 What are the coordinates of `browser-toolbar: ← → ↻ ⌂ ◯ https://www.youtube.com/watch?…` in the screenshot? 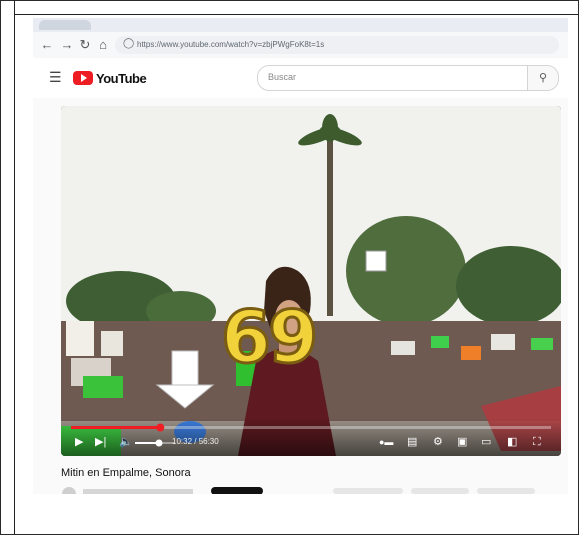 It's located at (300, 45).